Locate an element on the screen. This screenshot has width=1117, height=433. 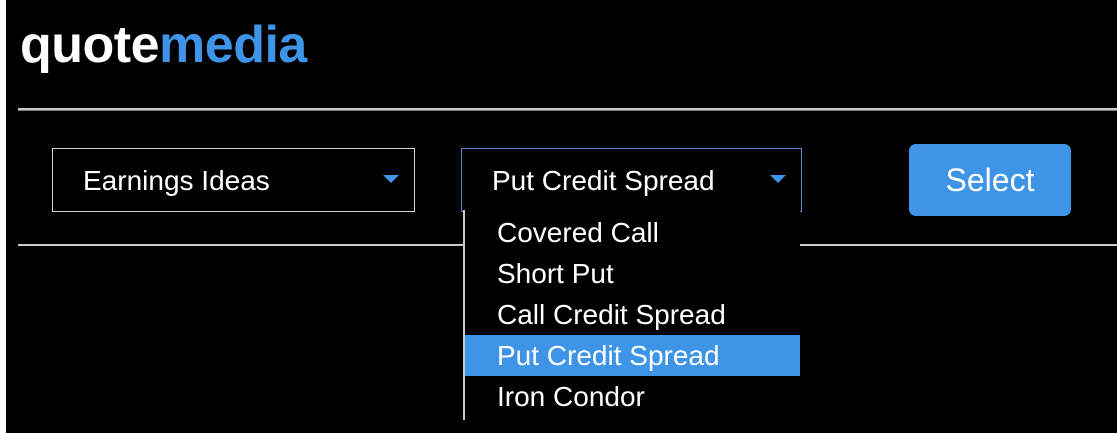
quotemedia-logo: quotemedia is located at coordinates (163, 45).